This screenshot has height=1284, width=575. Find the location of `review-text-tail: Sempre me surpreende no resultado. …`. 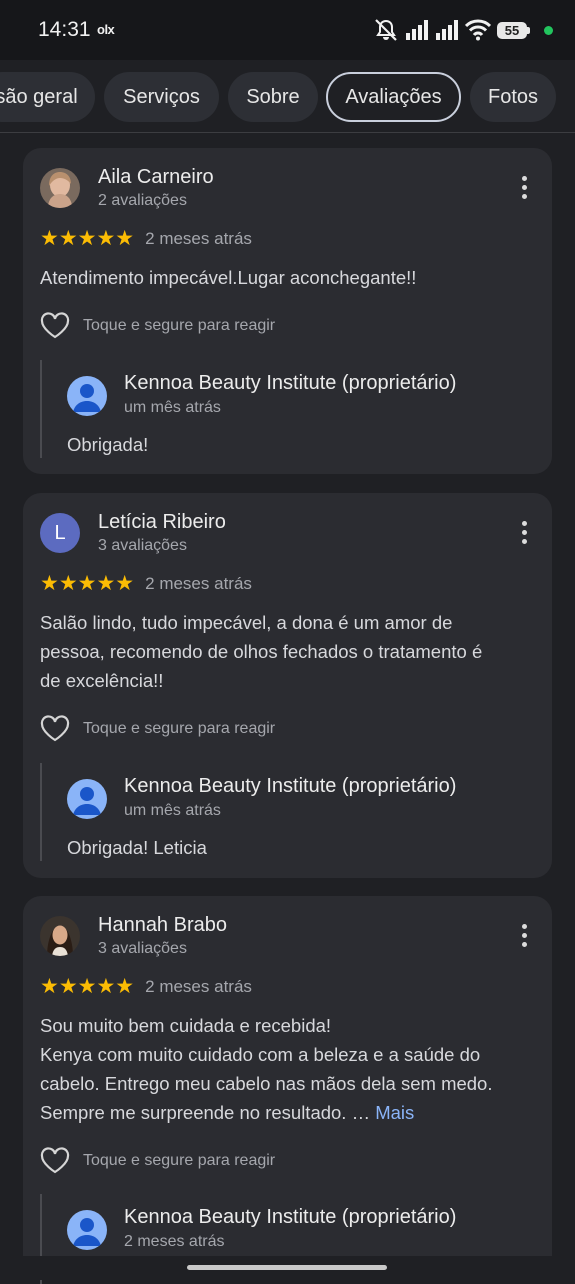

review-text-tail: Sempre me surpreende no resultado. … is located at coordinates (205, 1112).